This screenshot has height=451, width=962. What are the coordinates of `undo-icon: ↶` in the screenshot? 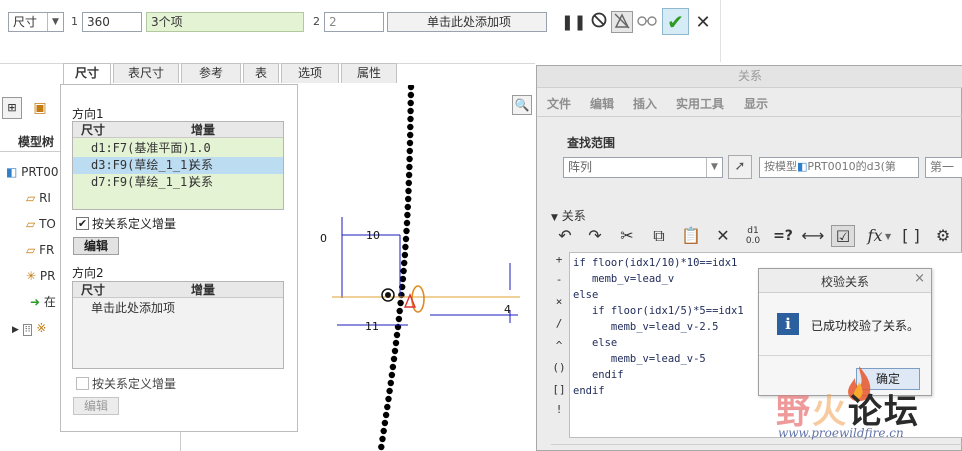 It's located at (565, 236).